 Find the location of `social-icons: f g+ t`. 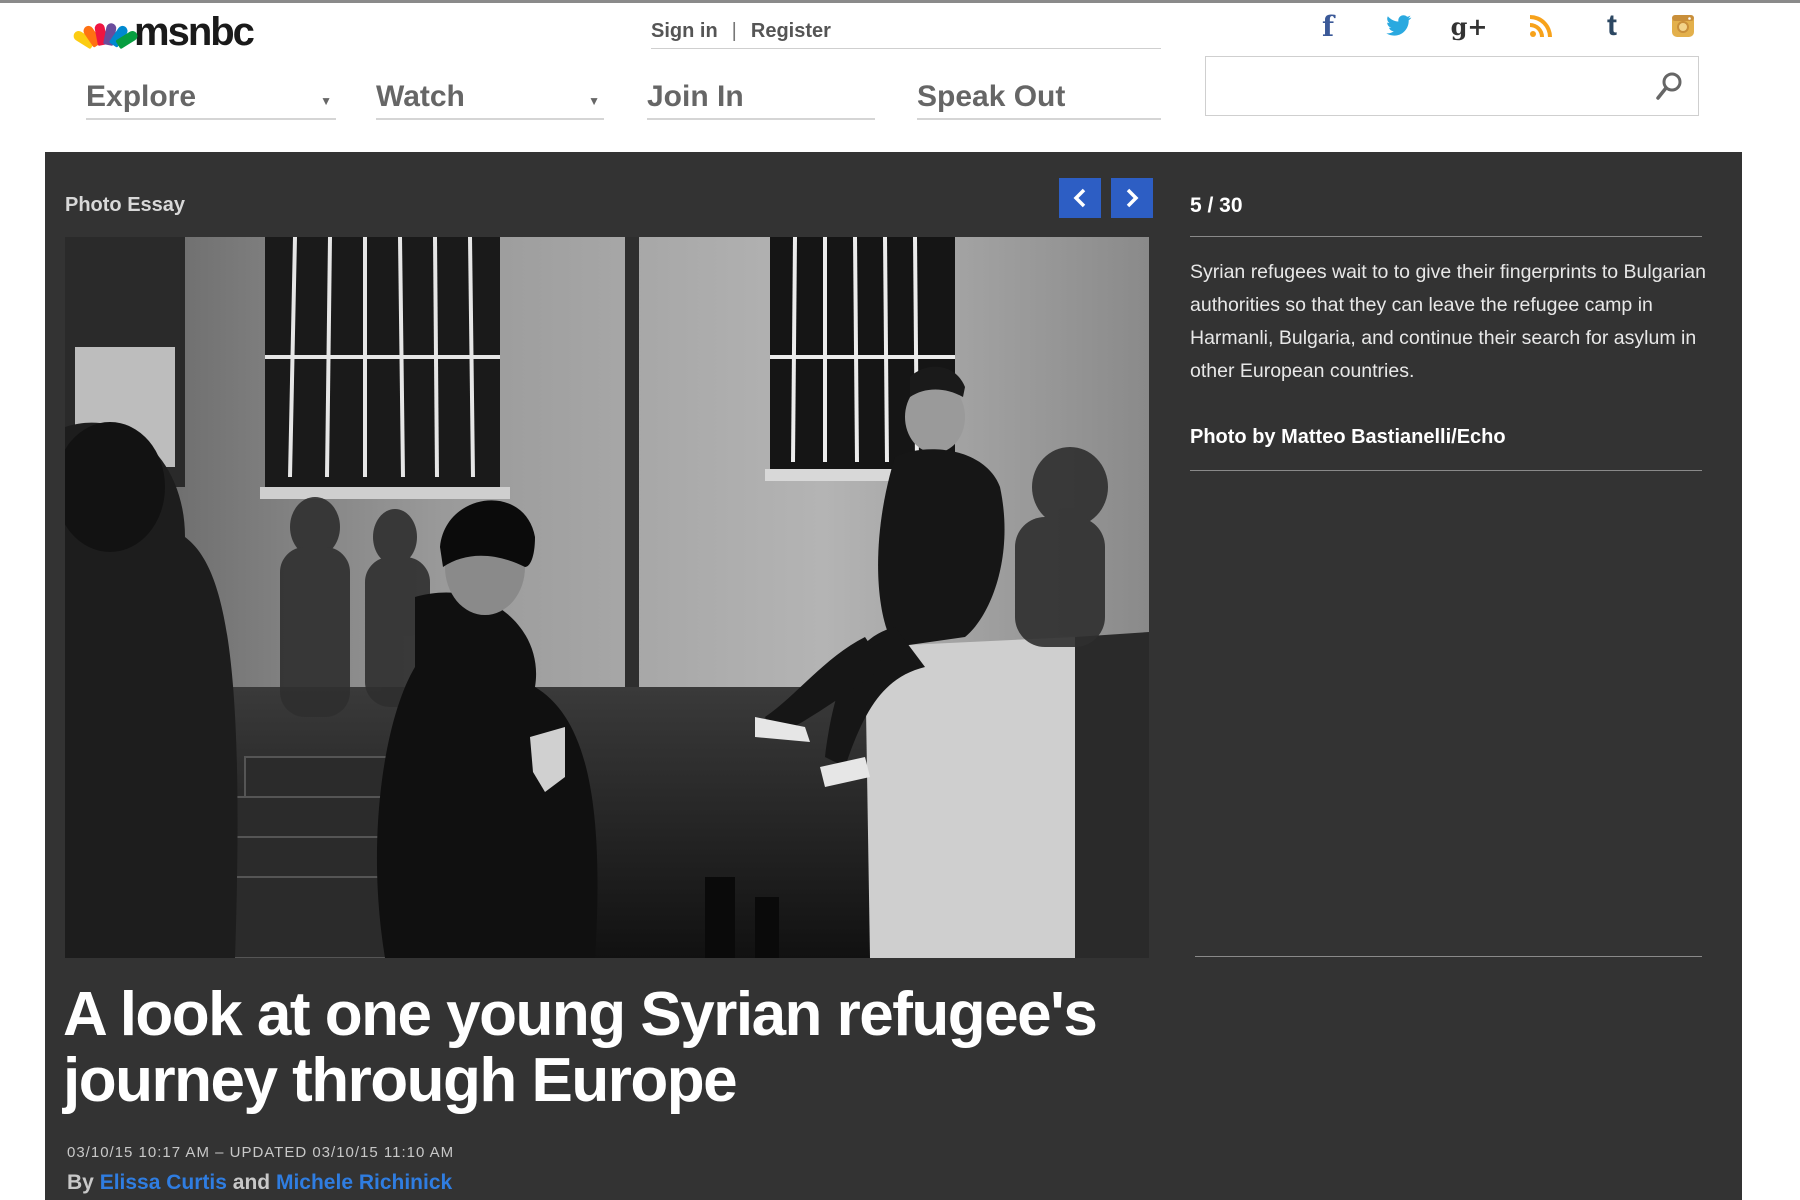

social-icons: f g+ t is located at coordinates (1510, 26).